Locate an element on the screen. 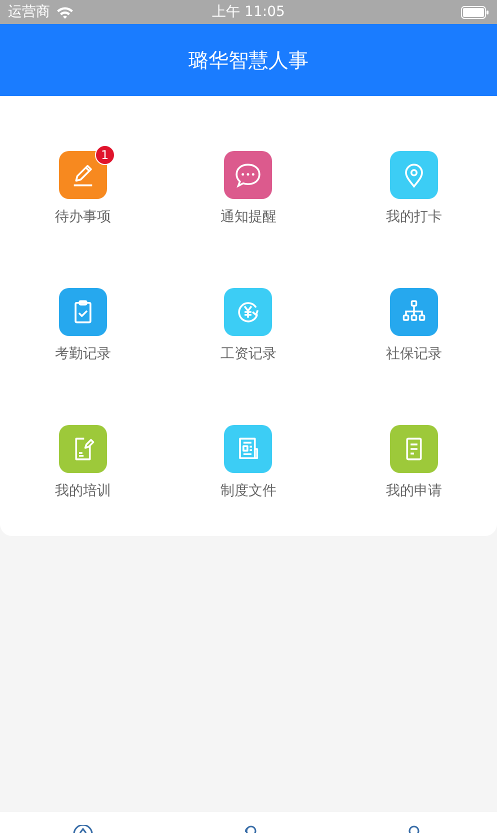 The image size is (497, 833). menu-label: 通知提醒 is located at coordinates (248, 217).